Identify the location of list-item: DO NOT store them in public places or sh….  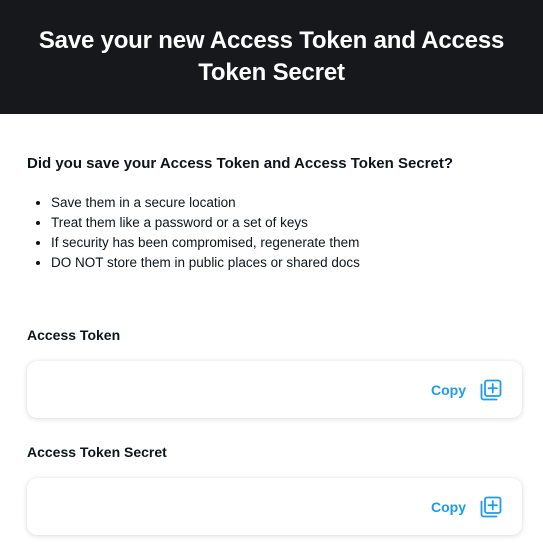
(287, 263).